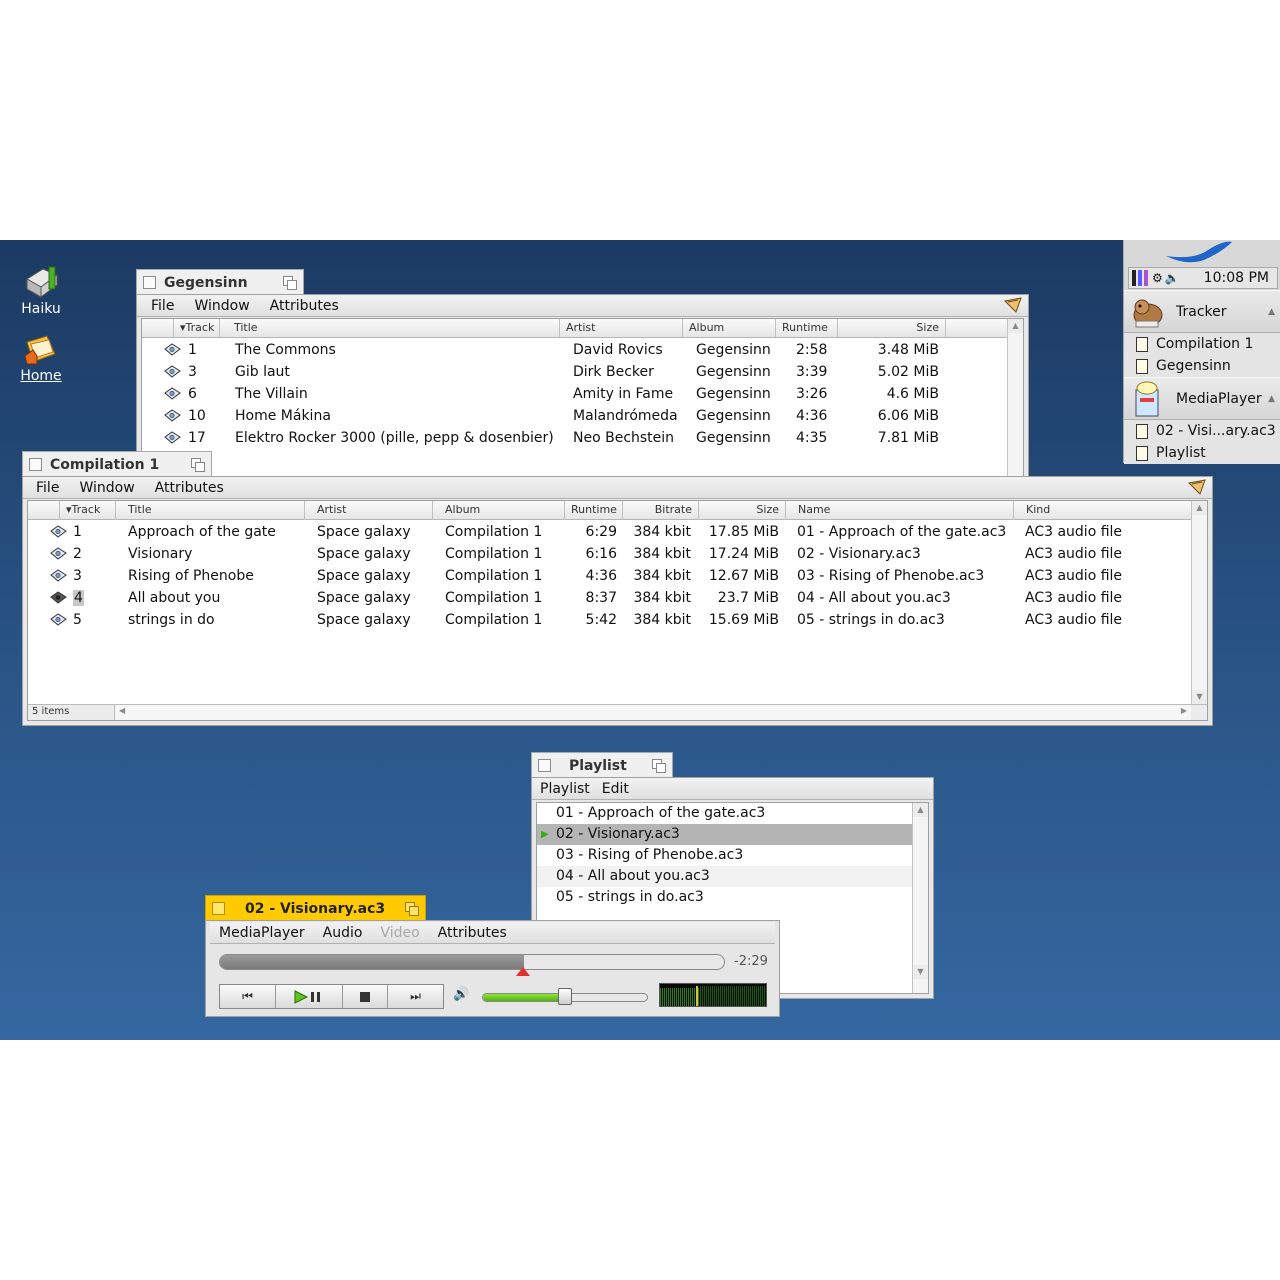 Image resolution: width=1280 pixels, height=1280 pixels. Describe the element at coordinates (1140, 278) in the screenshot. I see `process-monitor-icon` at that location.